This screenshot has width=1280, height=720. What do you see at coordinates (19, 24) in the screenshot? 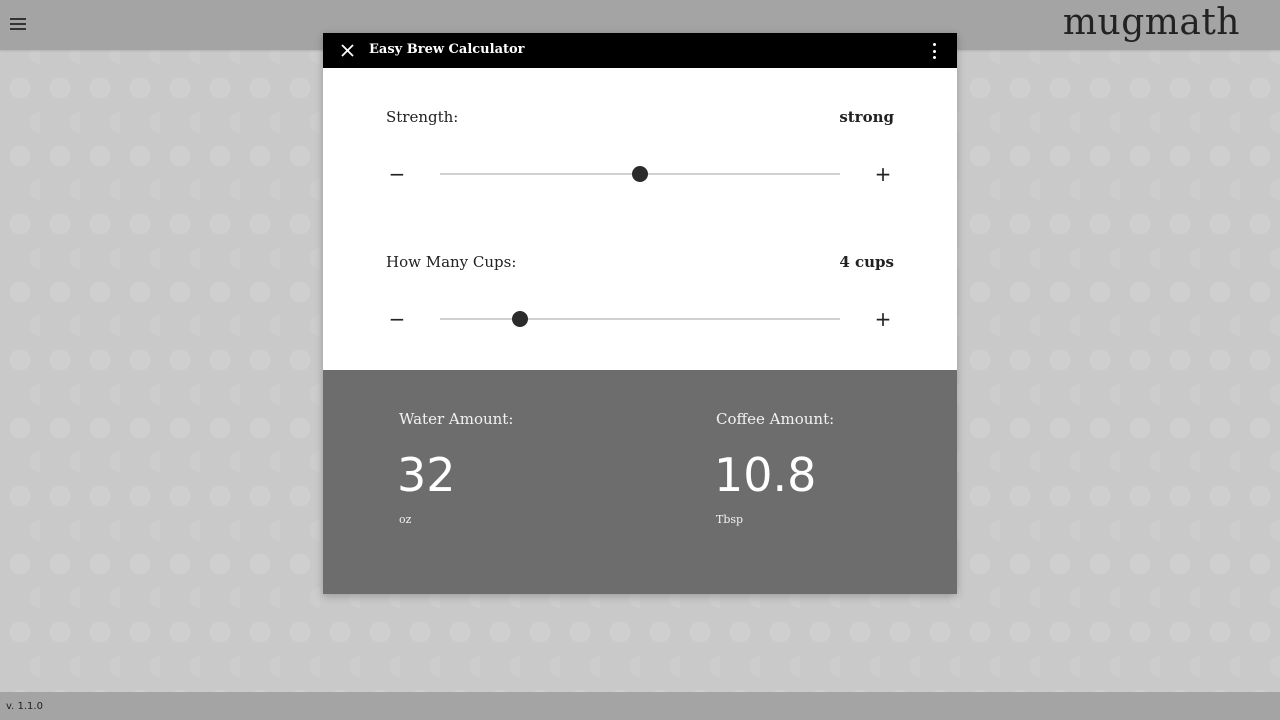
I see `hamburger-menu-icon` at bounding box center [19, 24].